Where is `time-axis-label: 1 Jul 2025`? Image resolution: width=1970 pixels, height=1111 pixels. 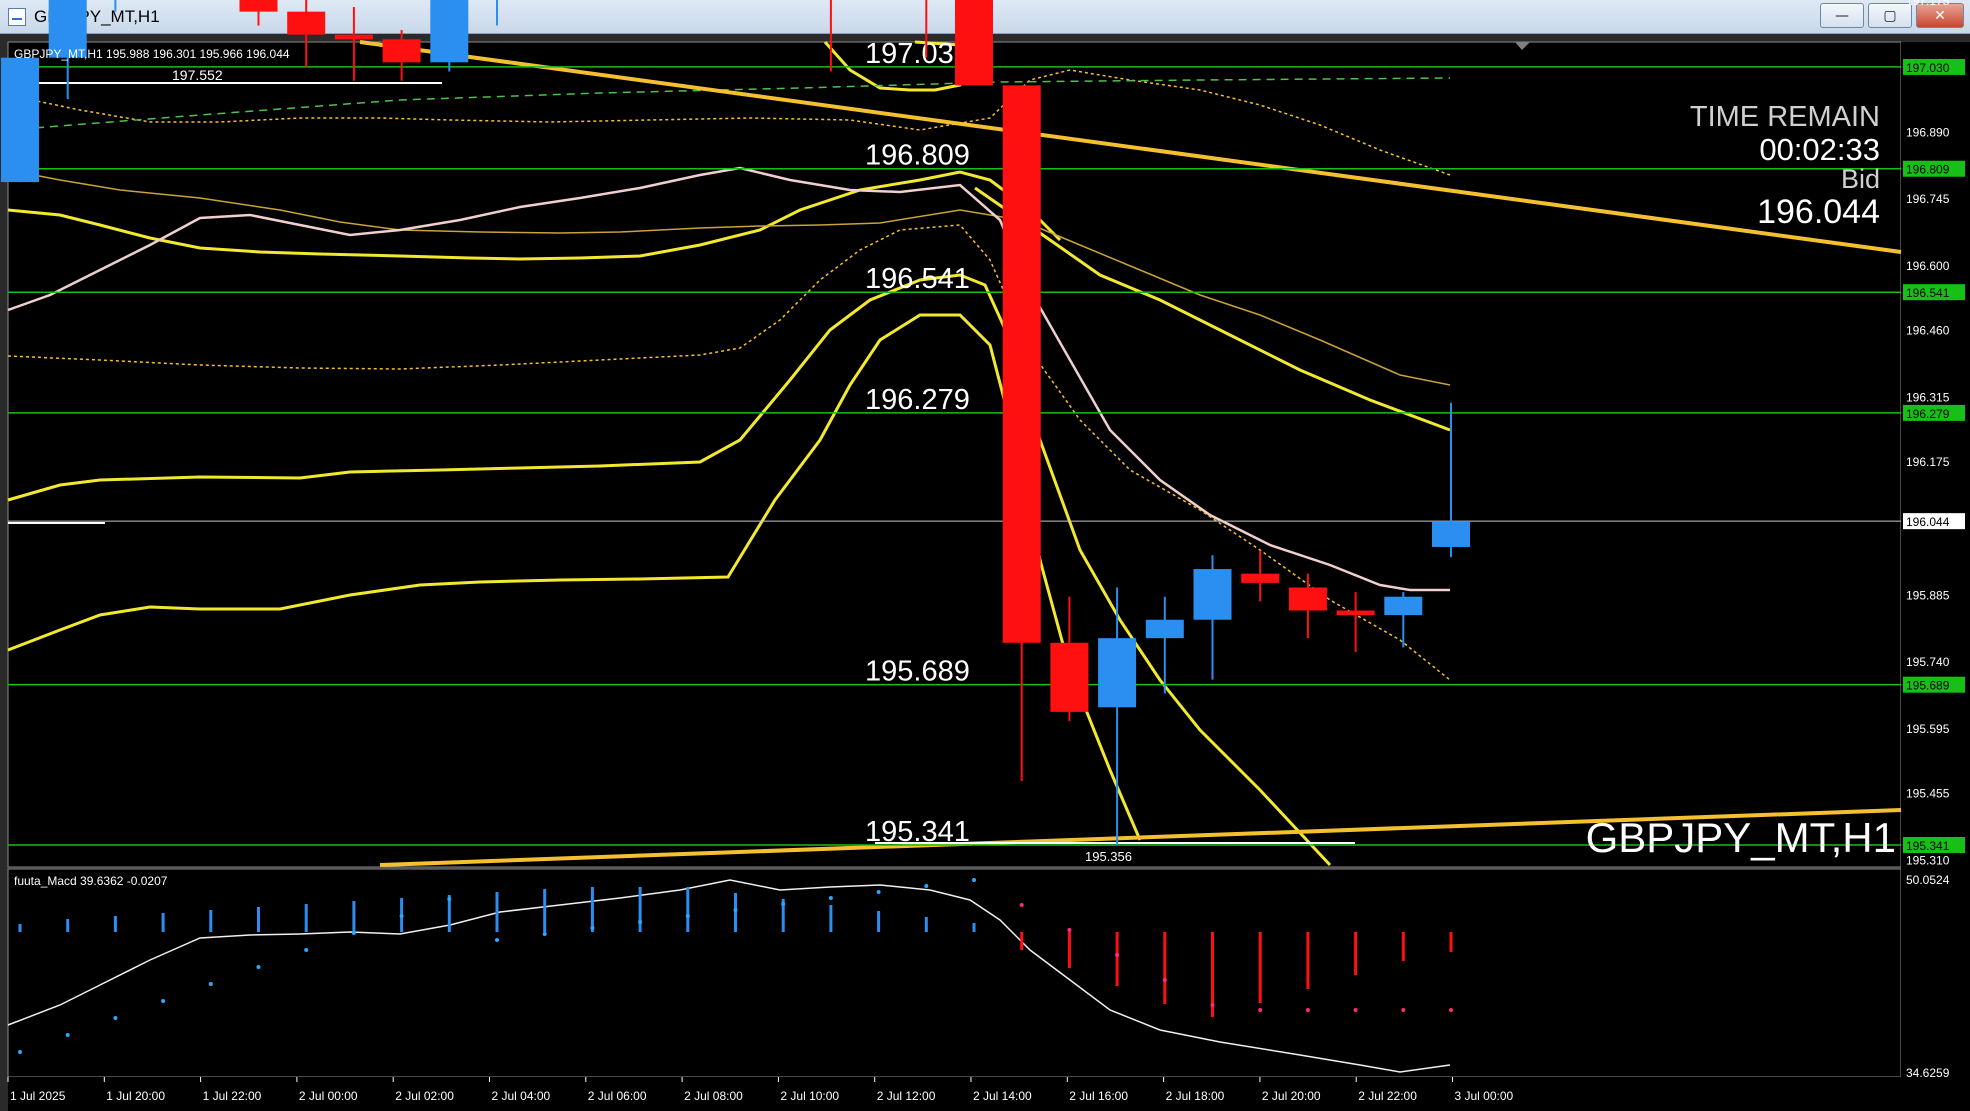
time-axis-label: 1 Jul 2025 is located at coordinates (38, 1096).